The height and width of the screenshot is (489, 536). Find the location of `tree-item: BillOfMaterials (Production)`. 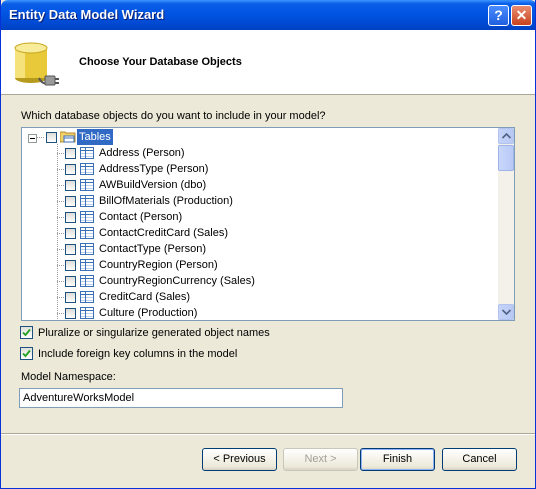

tree-item: BillOfMaterials (Production) is located at coordinates (260, 201).